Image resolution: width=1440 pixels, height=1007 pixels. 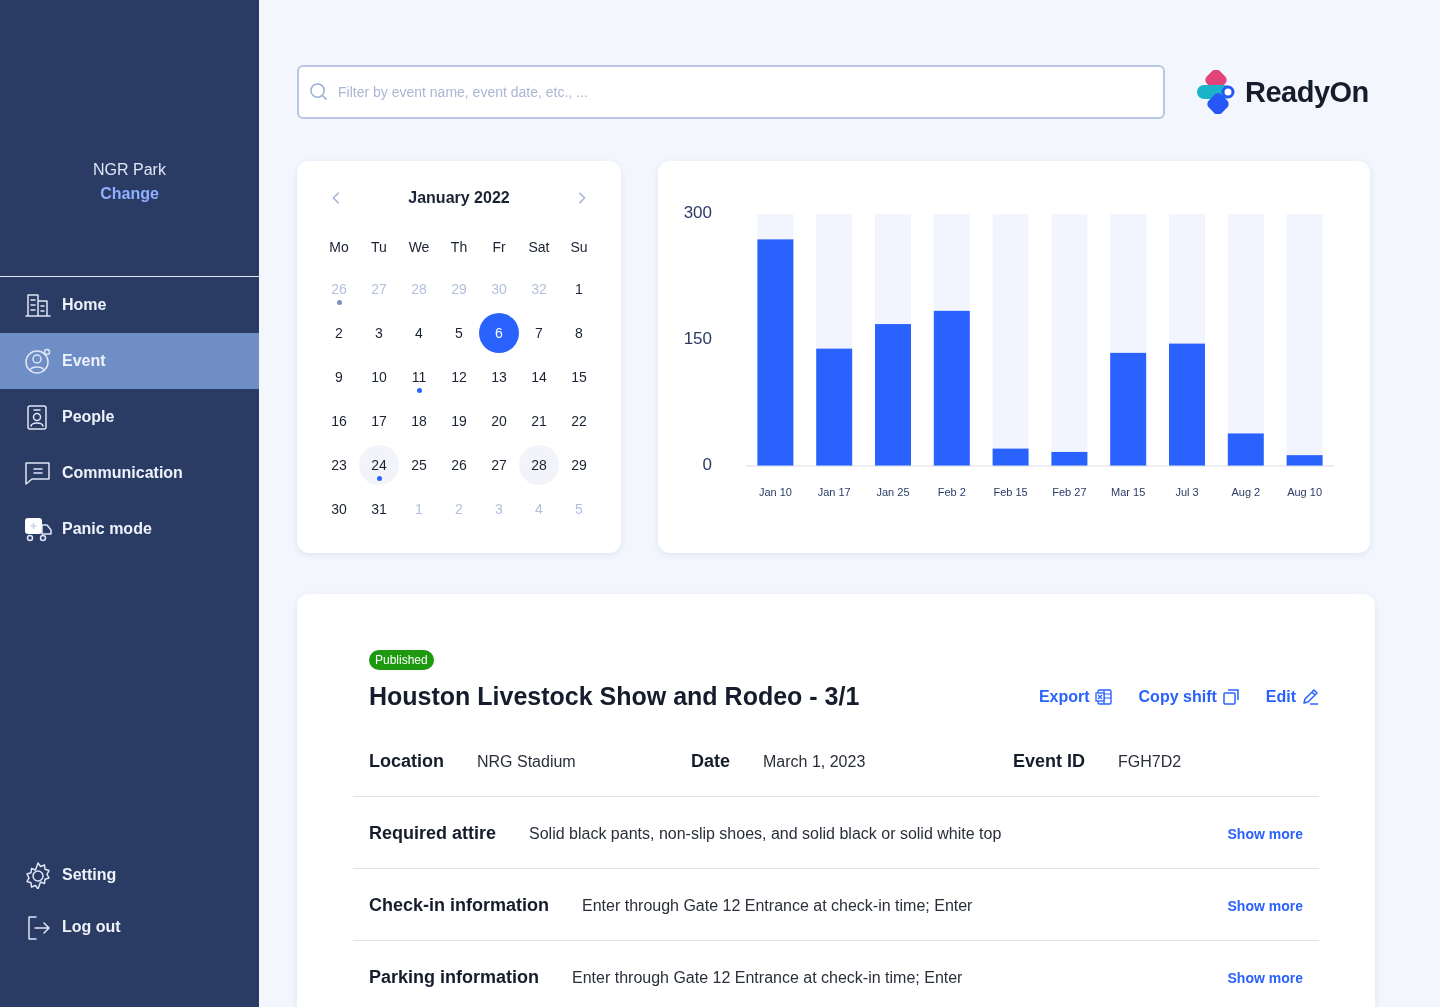 I want to click on calendar-day: 17, so click(x=379, y=421).